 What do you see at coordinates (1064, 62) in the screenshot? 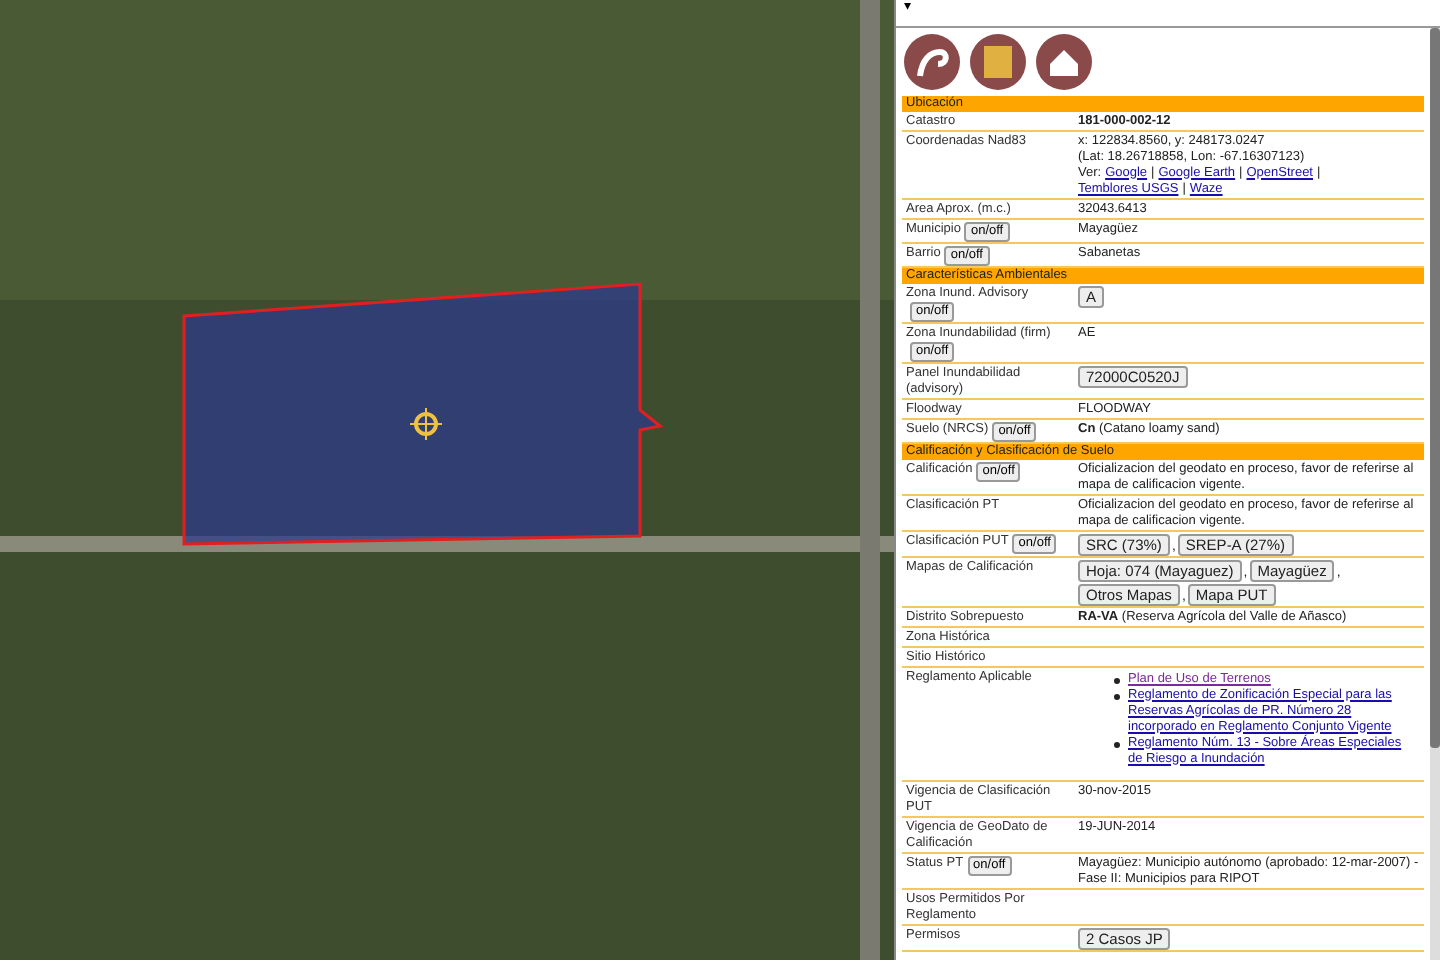
I see `house-icon` at bounding box center [1064, 62].